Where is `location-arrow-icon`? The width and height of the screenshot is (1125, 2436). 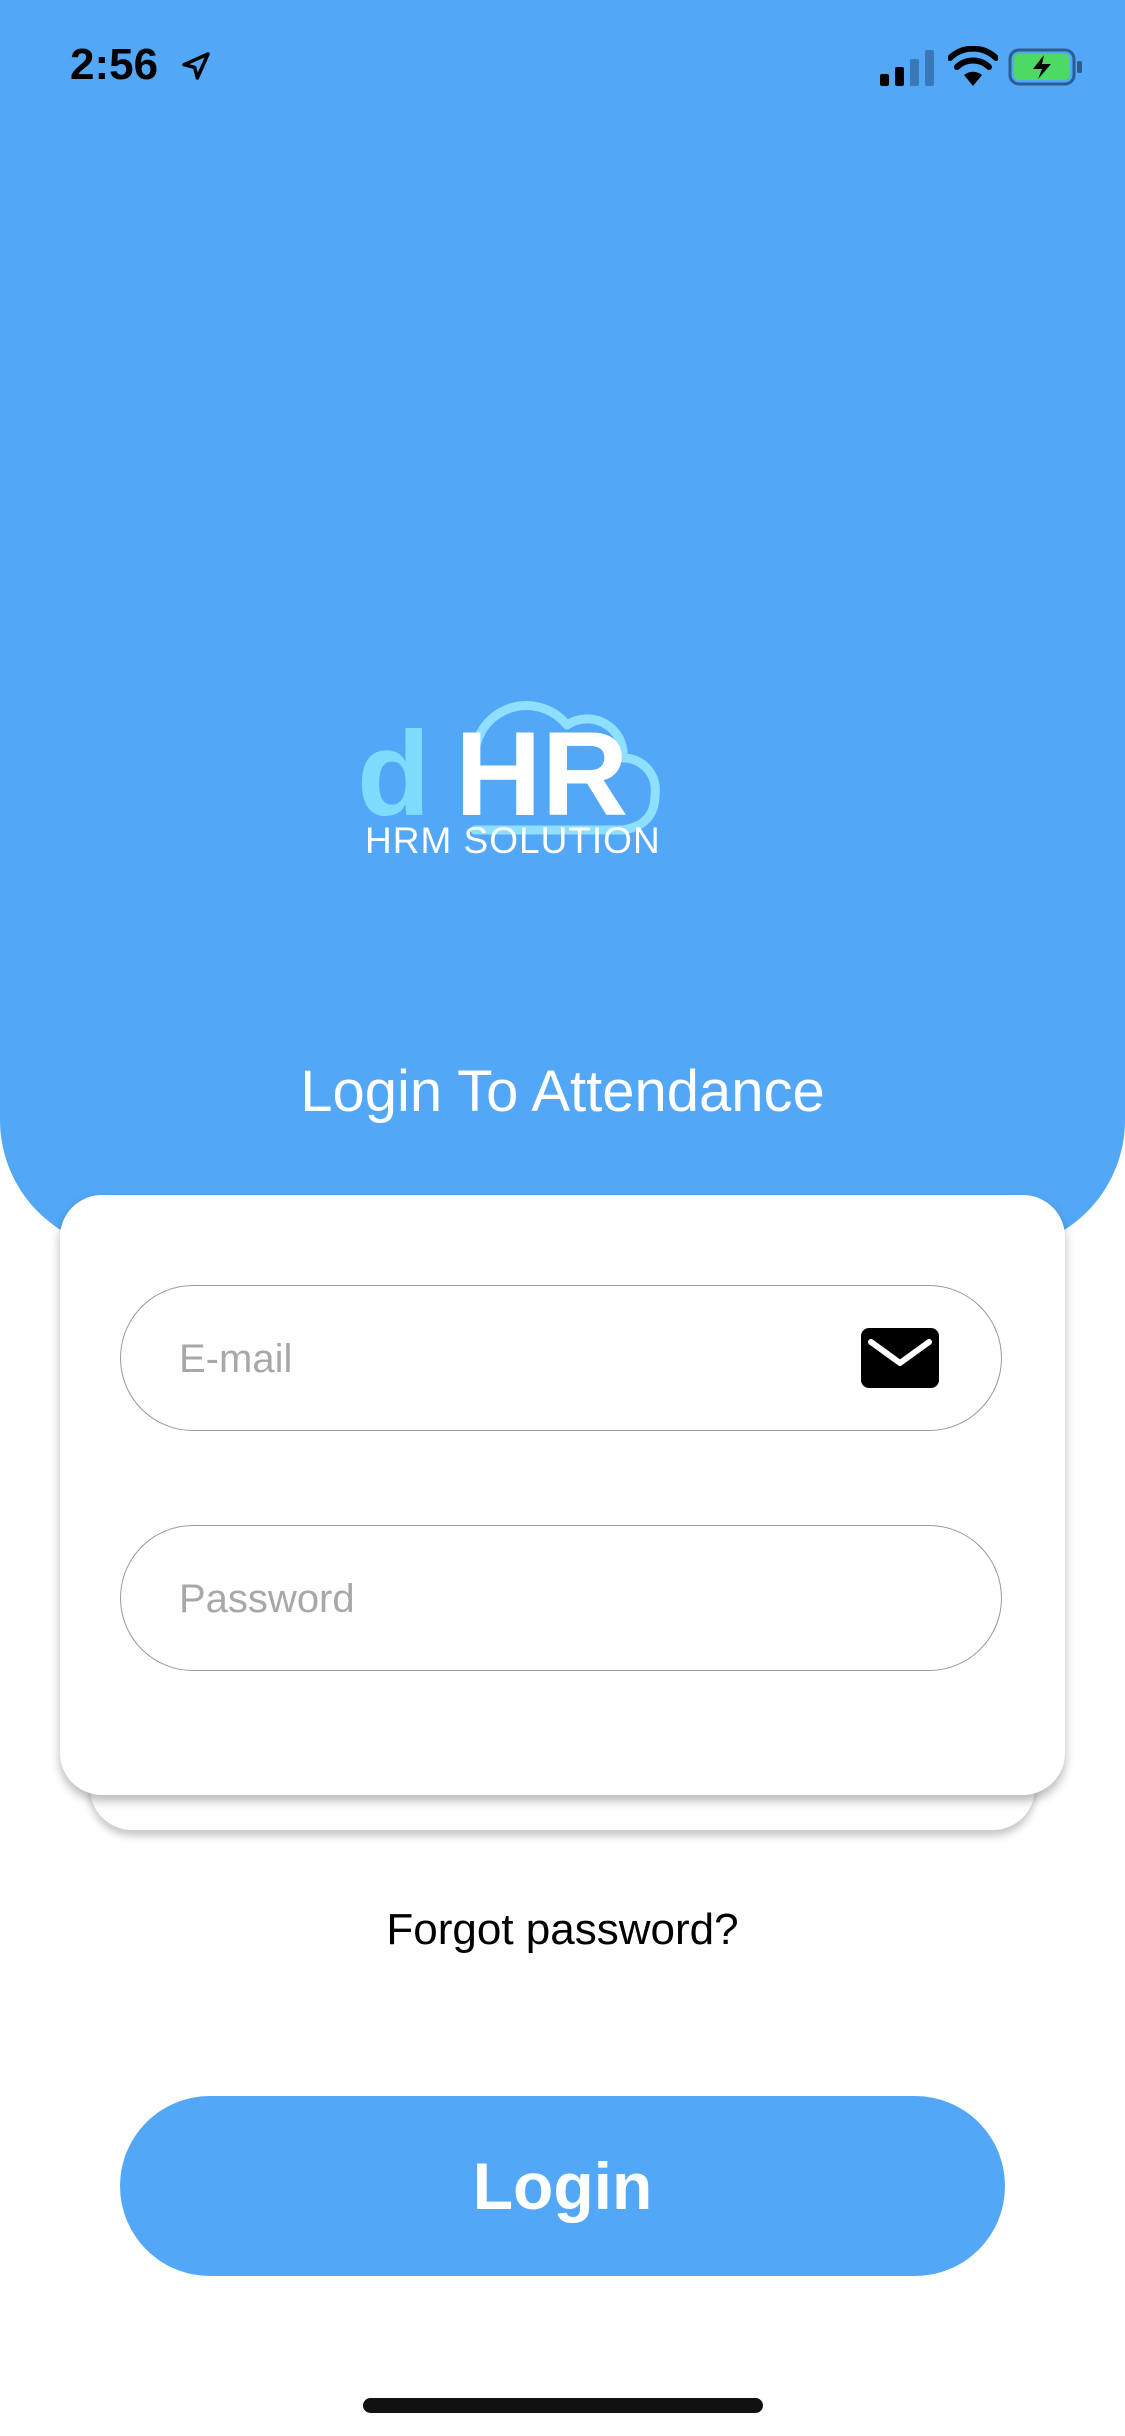 location-arrow-icon is located at coordinates (196, 66).